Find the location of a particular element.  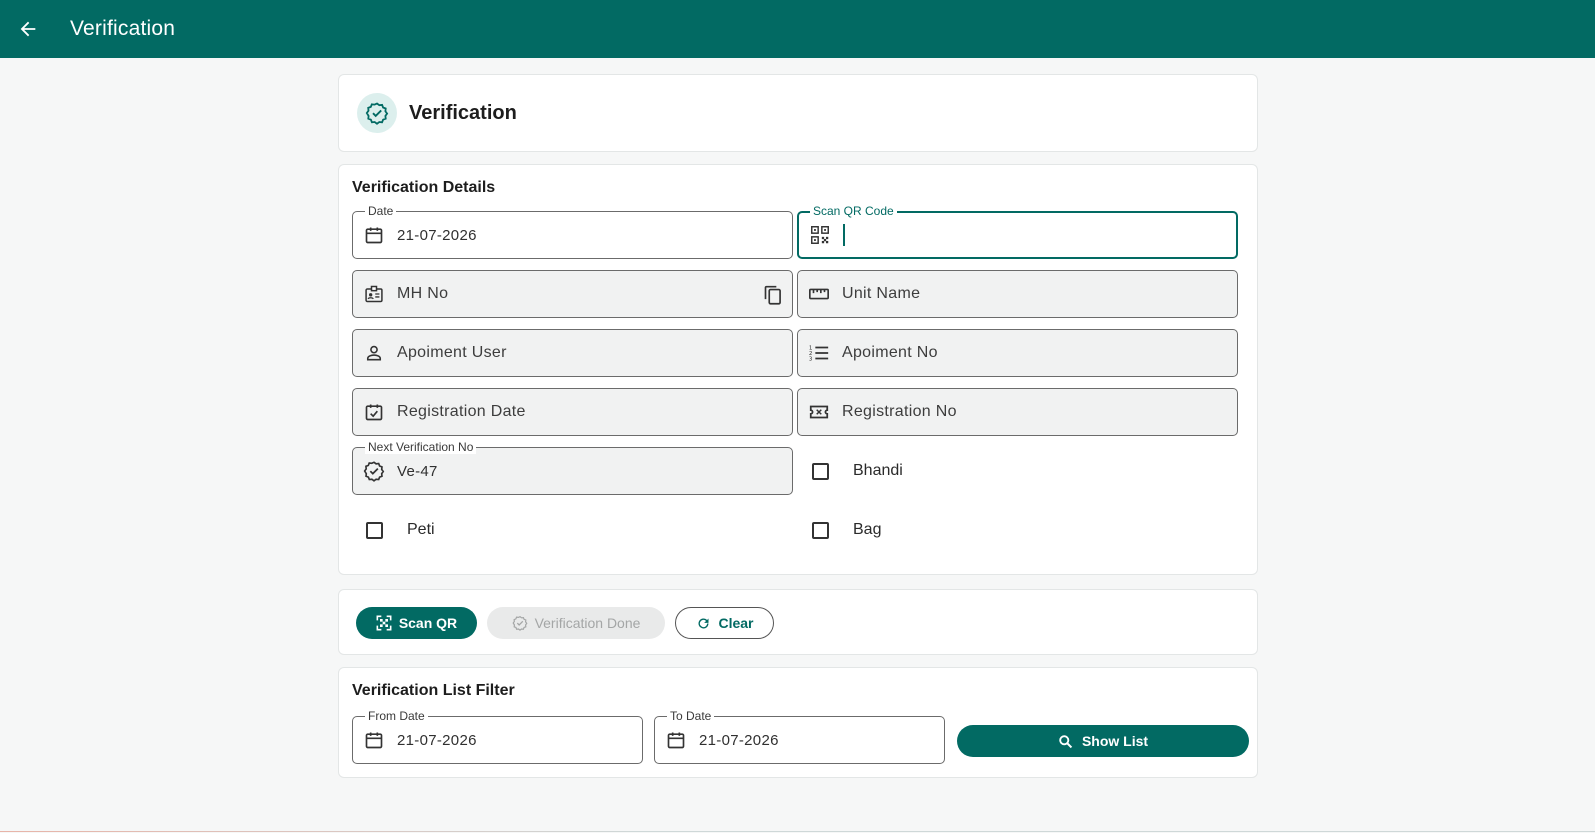

scan-qr-code-input: Scan QR Code is located at coordinates (1017, 231).